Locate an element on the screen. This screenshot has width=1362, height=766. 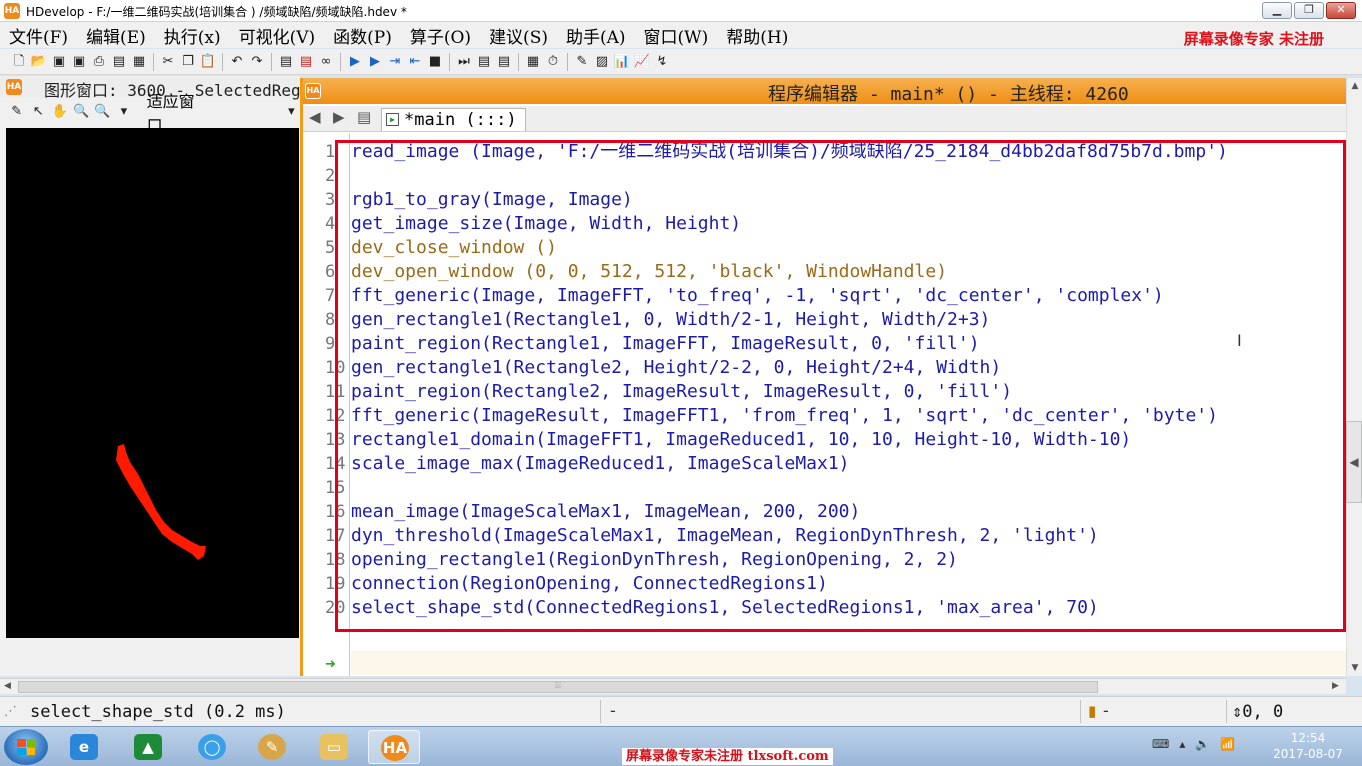
menu-assistants: 助手(A) is located at coordinates (596, 35).